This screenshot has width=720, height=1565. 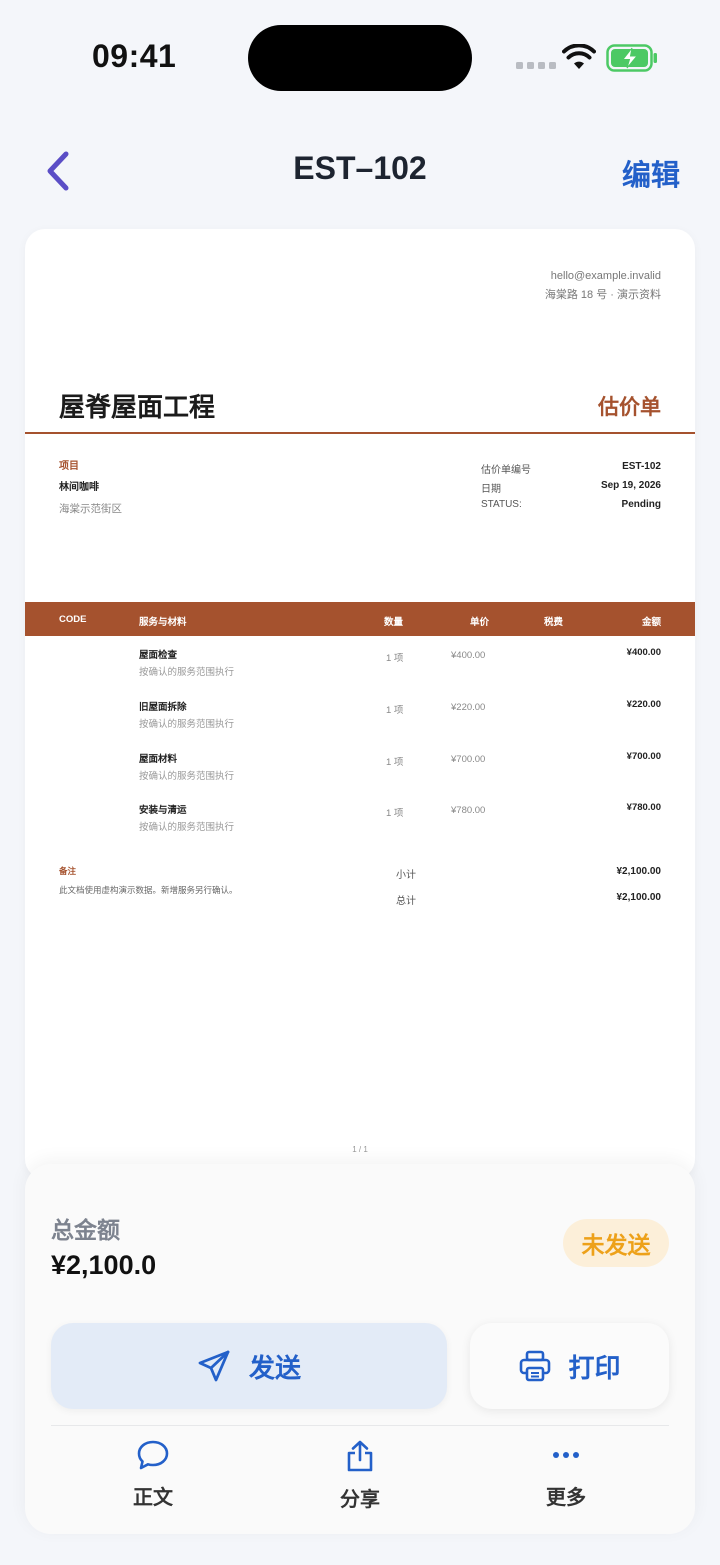 I want to click on status-bar: 09:41, so click(x=360, y=57).